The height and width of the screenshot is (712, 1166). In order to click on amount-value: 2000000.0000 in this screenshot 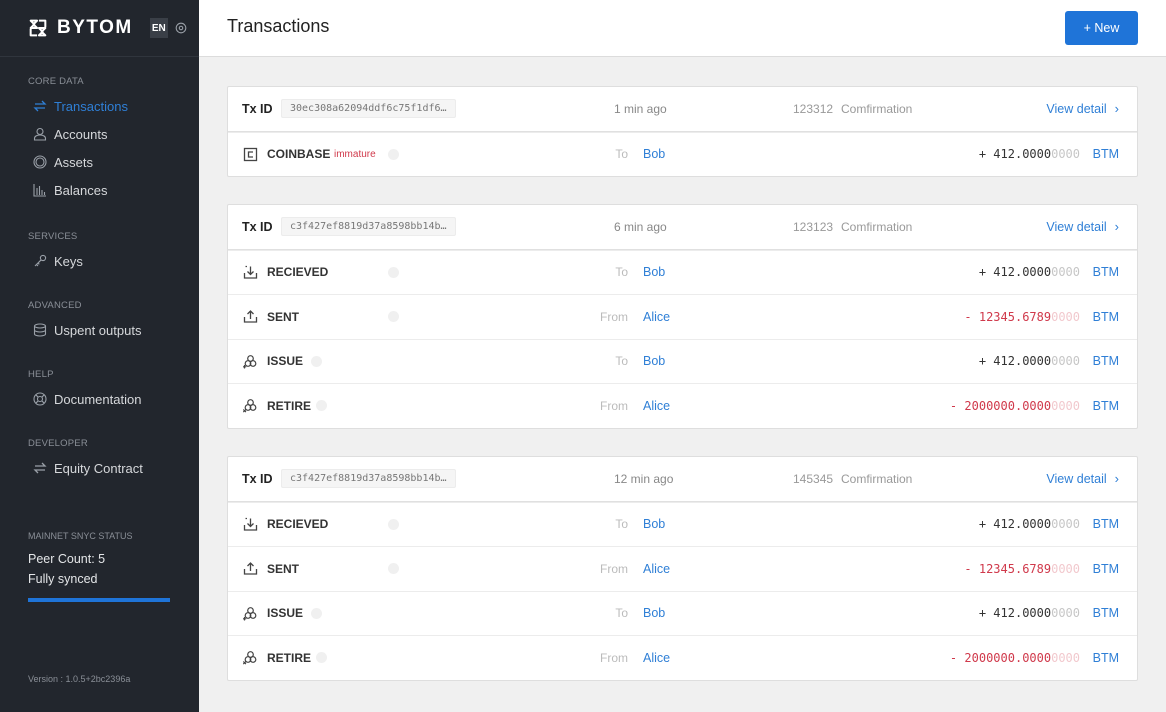, I will do `click(1008, 657)`.